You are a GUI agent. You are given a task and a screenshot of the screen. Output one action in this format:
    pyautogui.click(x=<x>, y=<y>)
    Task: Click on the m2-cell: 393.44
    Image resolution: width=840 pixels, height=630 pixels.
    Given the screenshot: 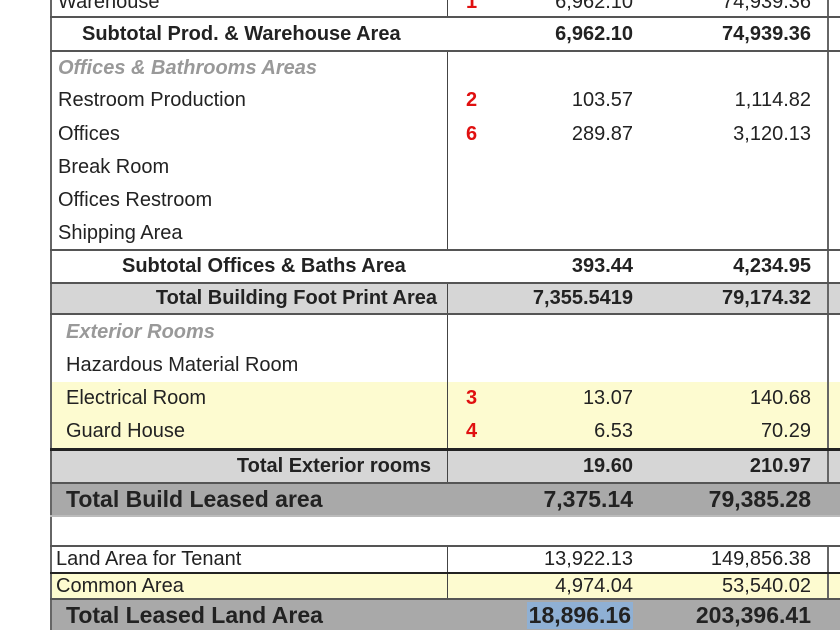 What is the action you would take?
    pyautogui.click(x=542, y=266)
    